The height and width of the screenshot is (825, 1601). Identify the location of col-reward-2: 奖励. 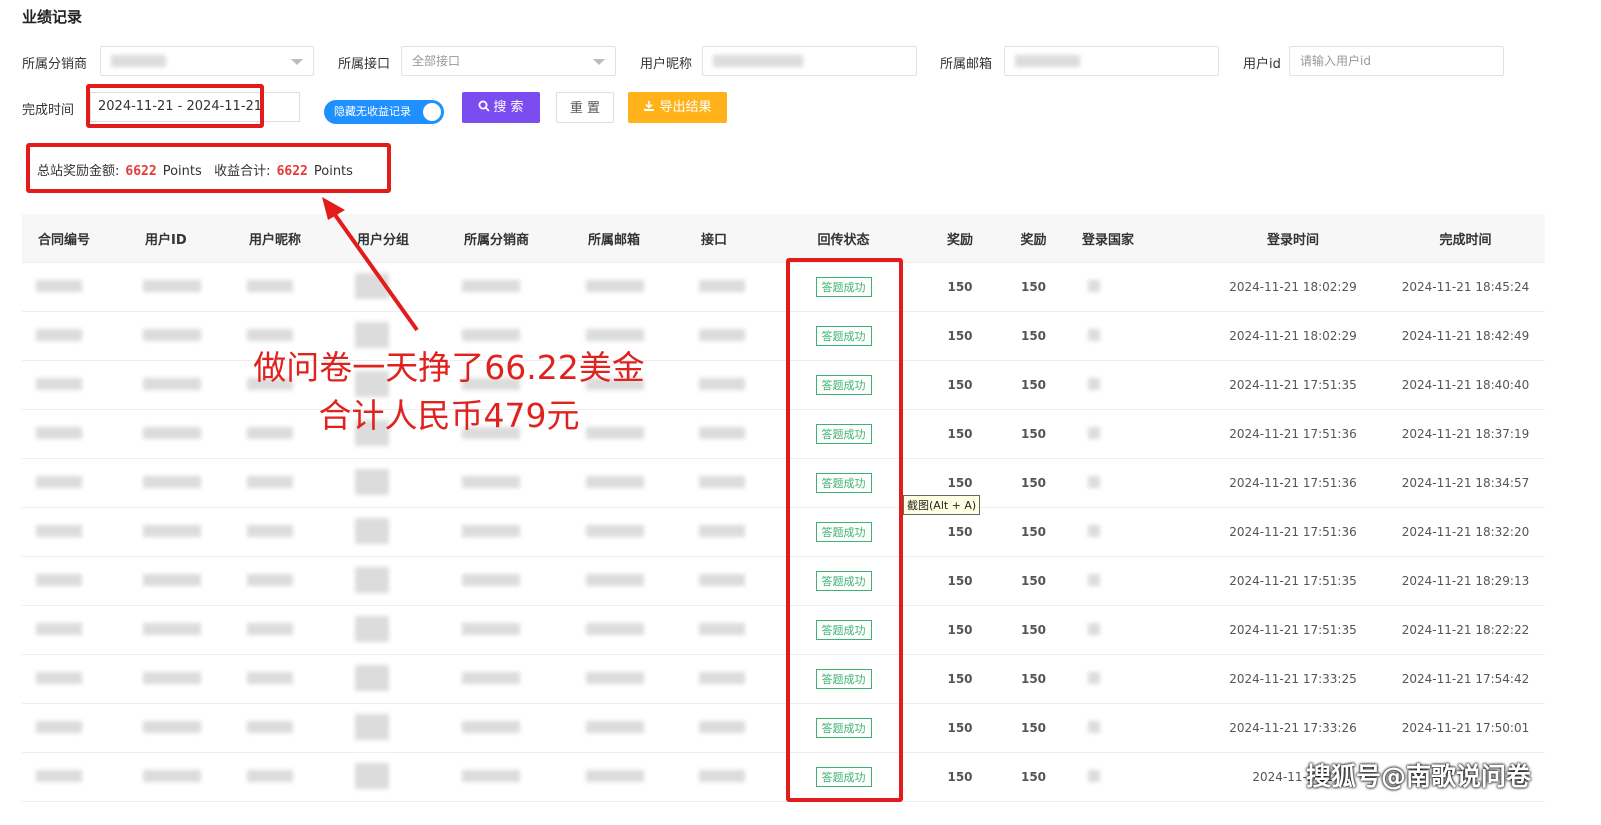
(1033, 238).